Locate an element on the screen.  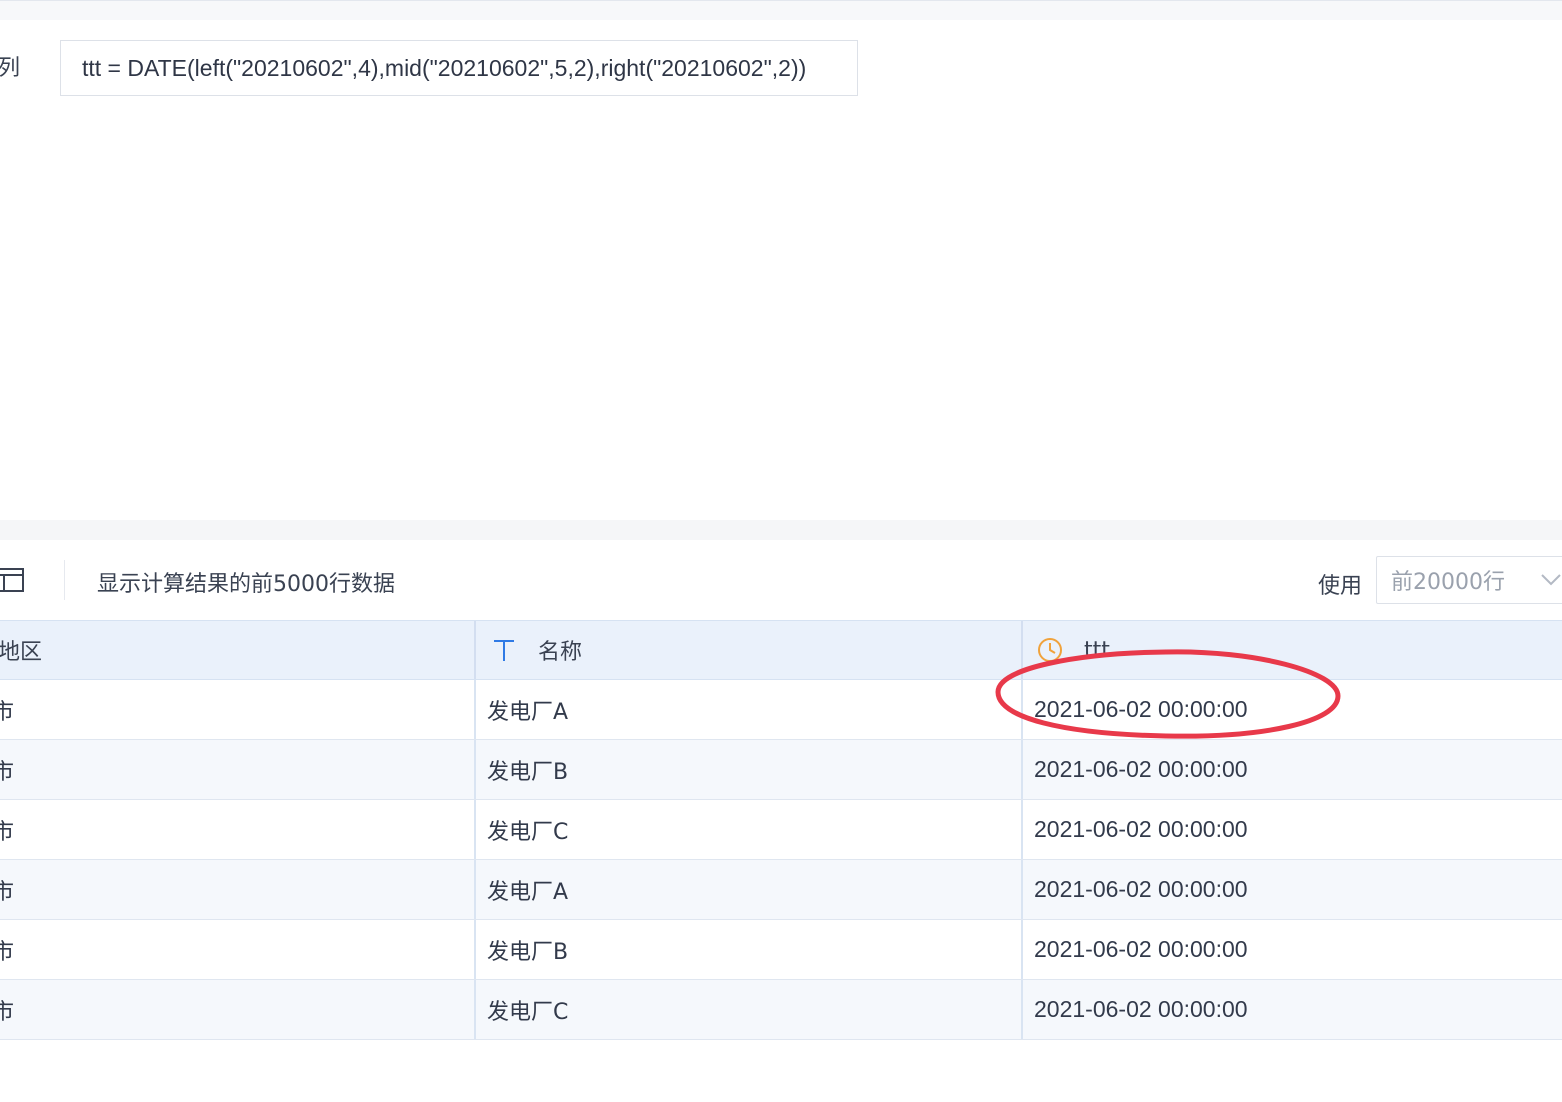
rows-limit-select: 前20000行 is located at coordinates (1469, 580).